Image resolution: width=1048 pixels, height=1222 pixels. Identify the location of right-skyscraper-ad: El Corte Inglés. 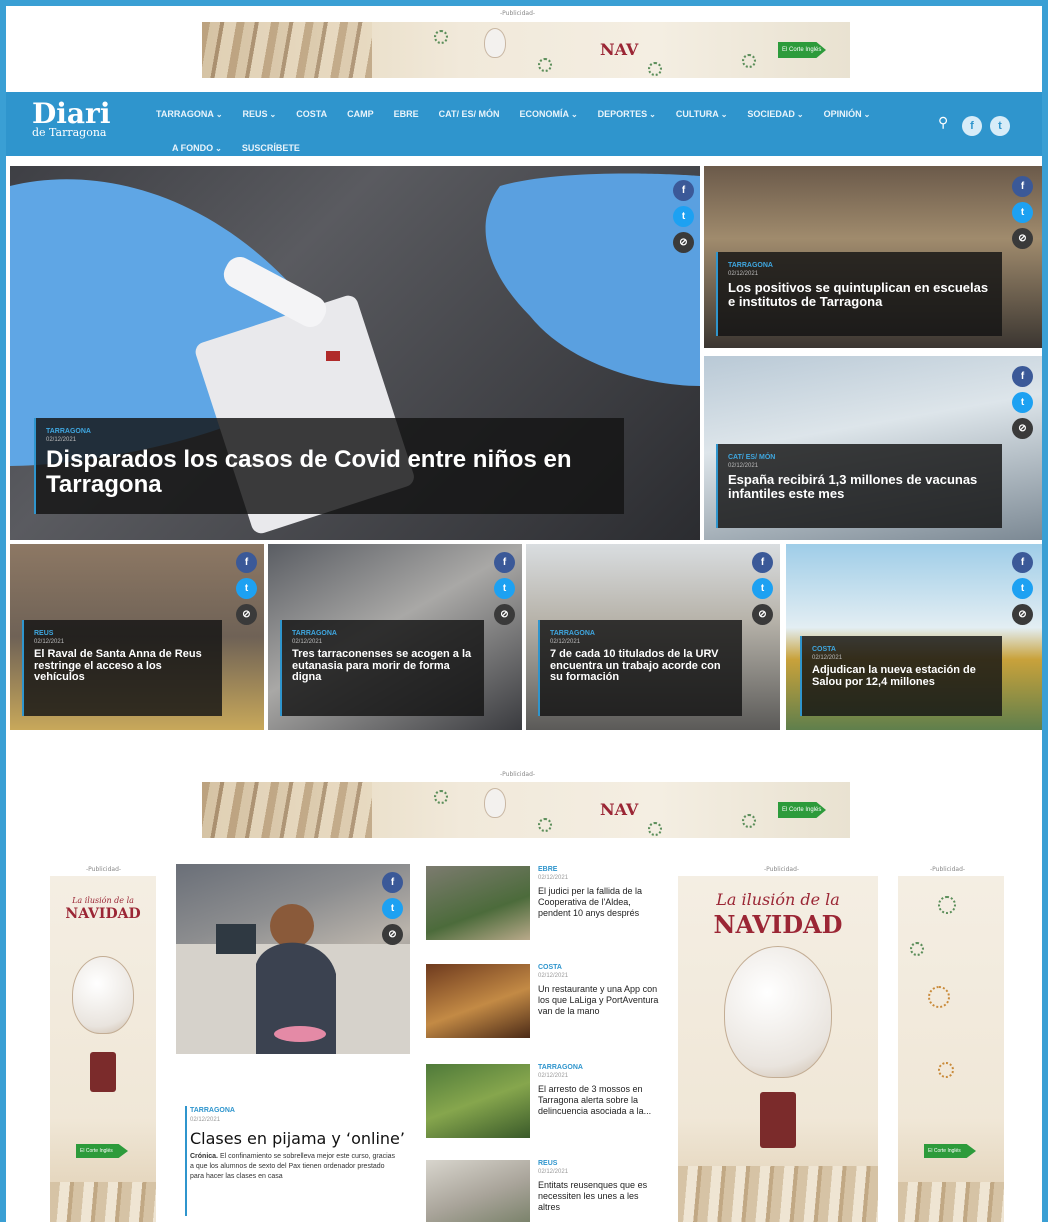
(951, 1049).